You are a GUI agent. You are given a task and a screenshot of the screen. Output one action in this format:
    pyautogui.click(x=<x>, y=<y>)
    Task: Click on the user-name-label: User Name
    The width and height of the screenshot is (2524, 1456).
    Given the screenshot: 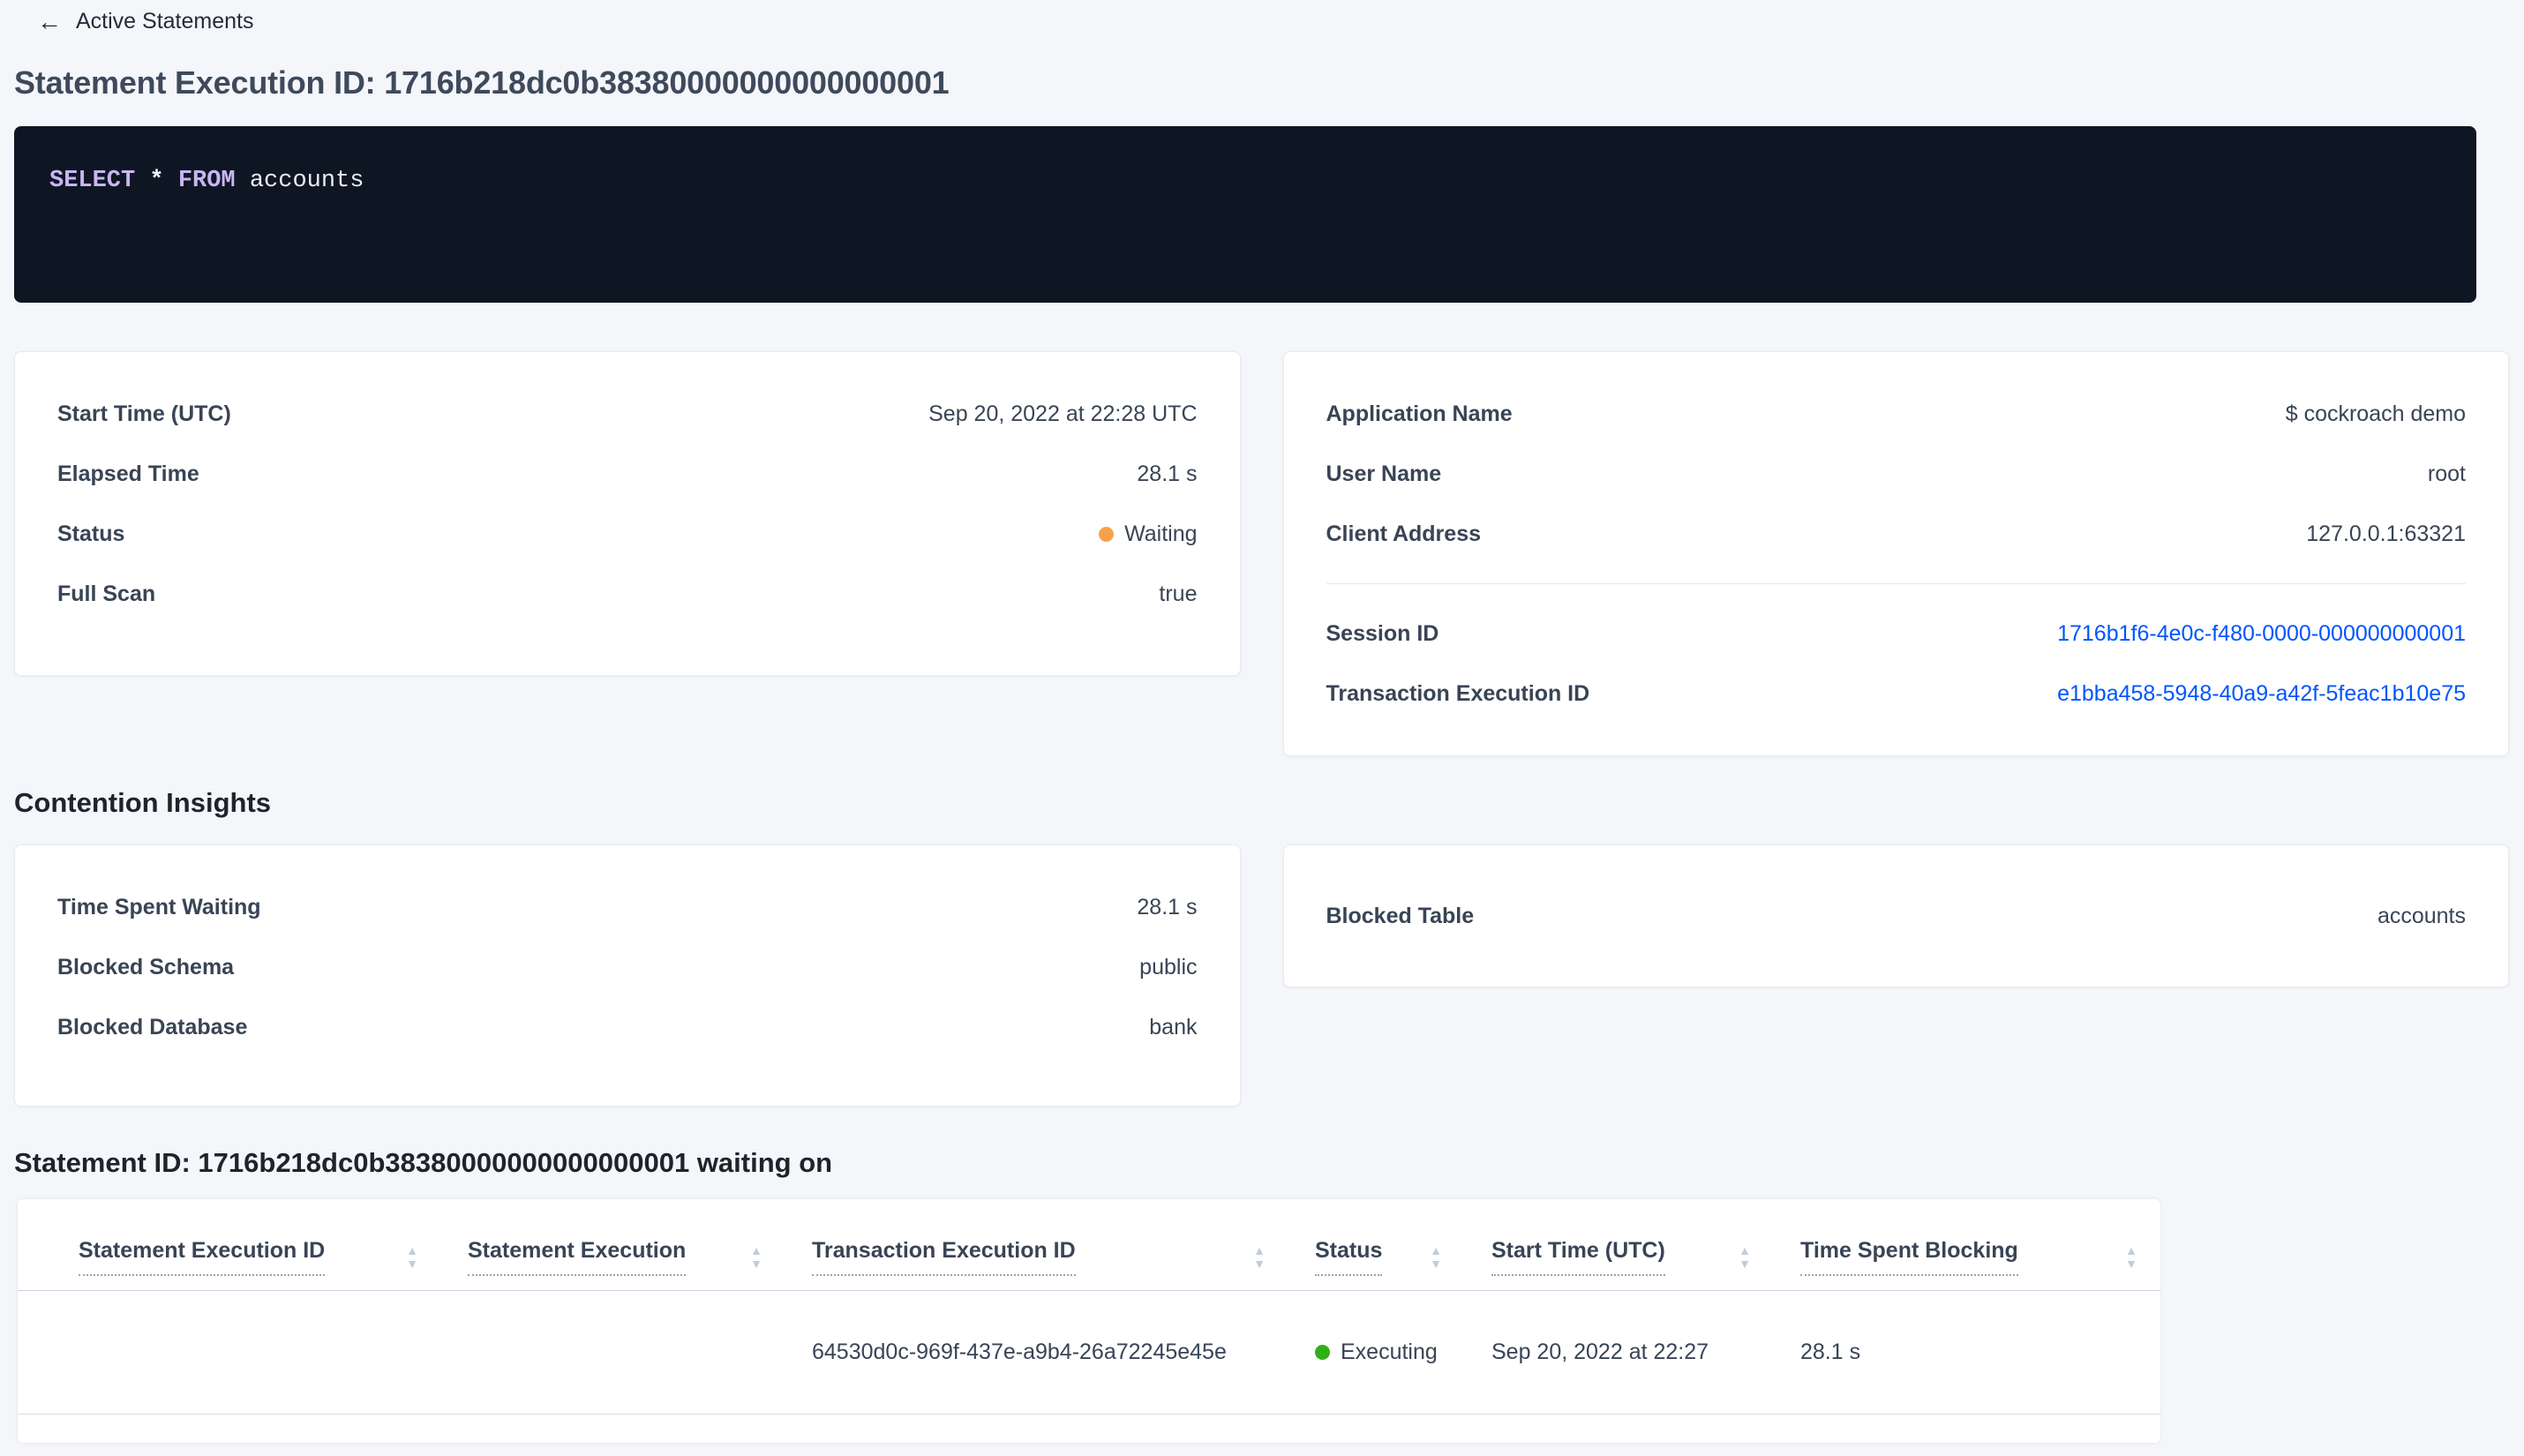 What is the action you would take?
    pyautogui.click(x=1384, y=474)
    